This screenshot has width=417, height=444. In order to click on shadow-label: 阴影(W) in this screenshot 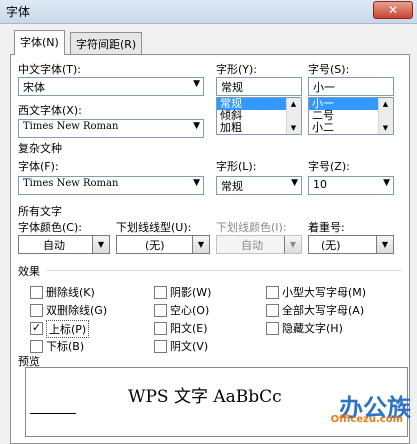, I will do `click(191, 292)`.